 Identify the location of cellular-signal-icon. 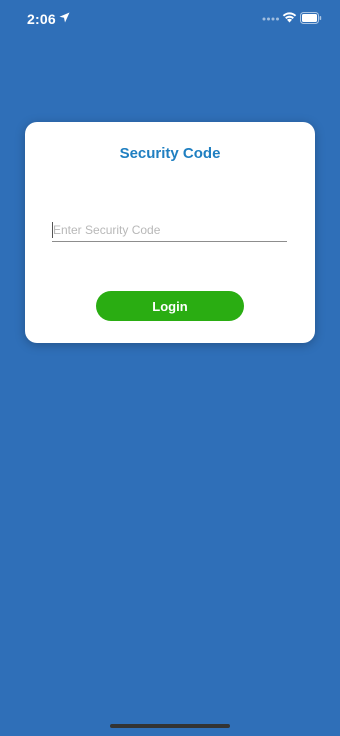
(270, 19).